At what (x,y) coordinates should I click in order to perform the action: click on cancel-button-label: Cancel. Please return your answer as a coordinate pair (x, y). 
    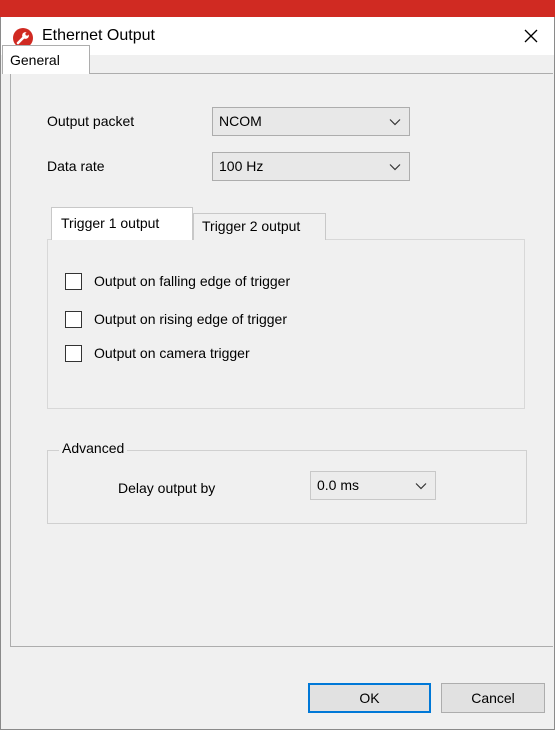
    Looking at the image, I should click on (493, 698).